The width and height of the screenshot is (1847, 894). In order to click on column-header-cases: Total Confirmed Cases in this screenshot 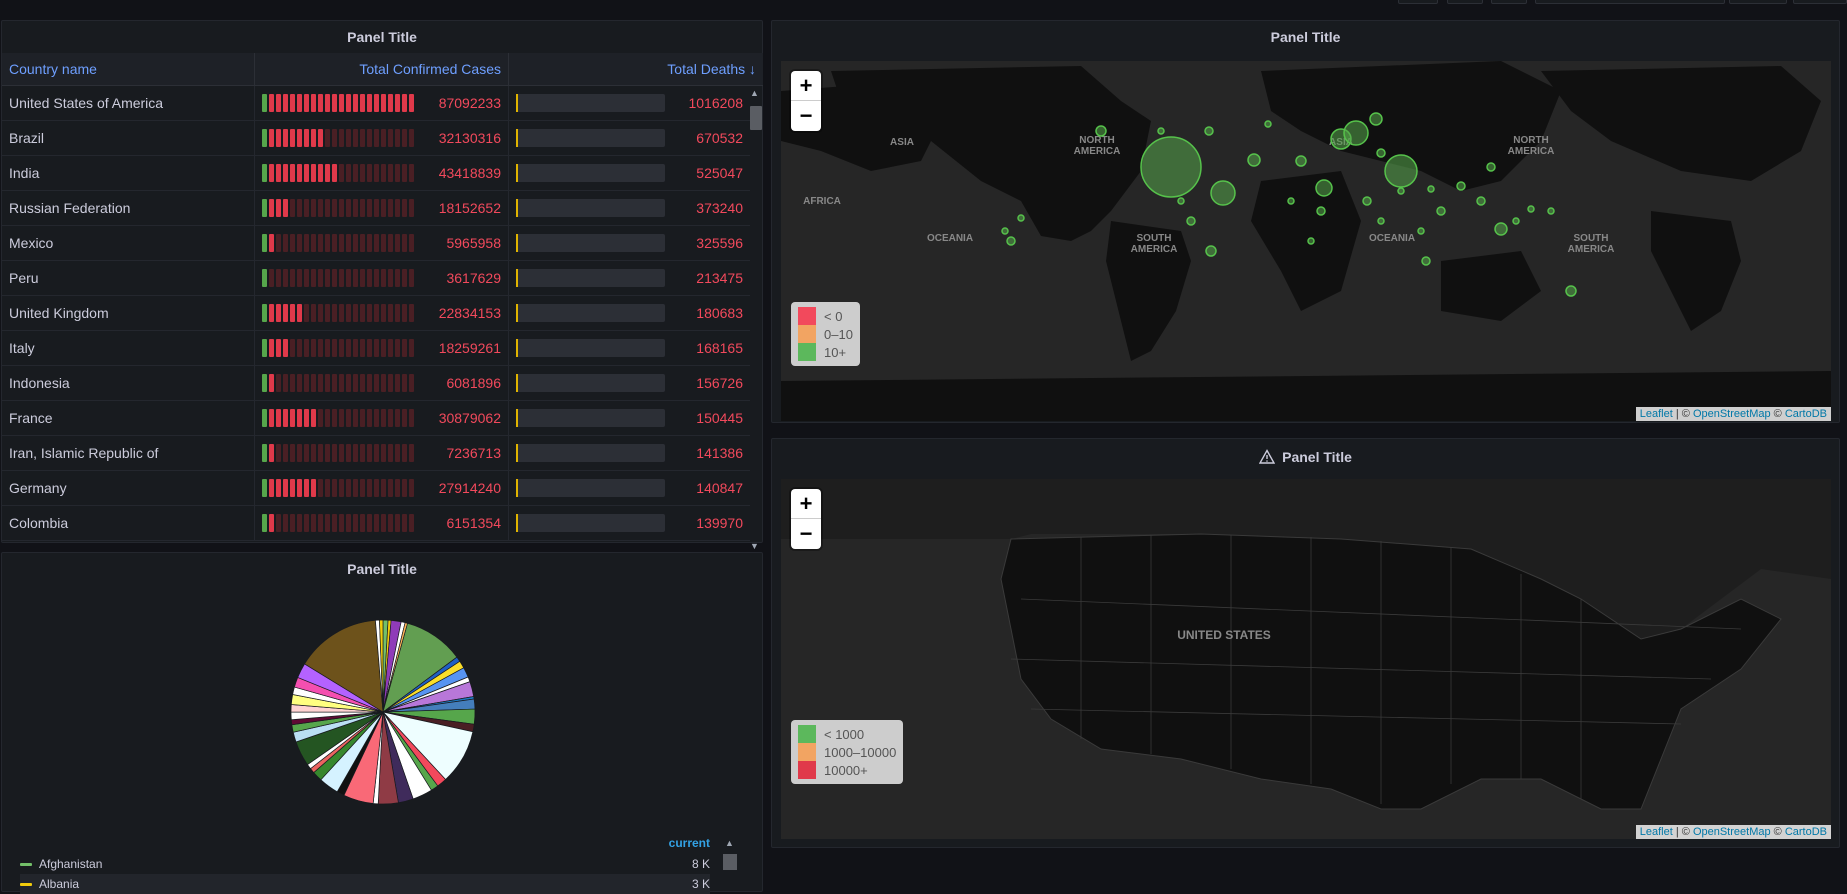, I will do `click(382, 69)`.